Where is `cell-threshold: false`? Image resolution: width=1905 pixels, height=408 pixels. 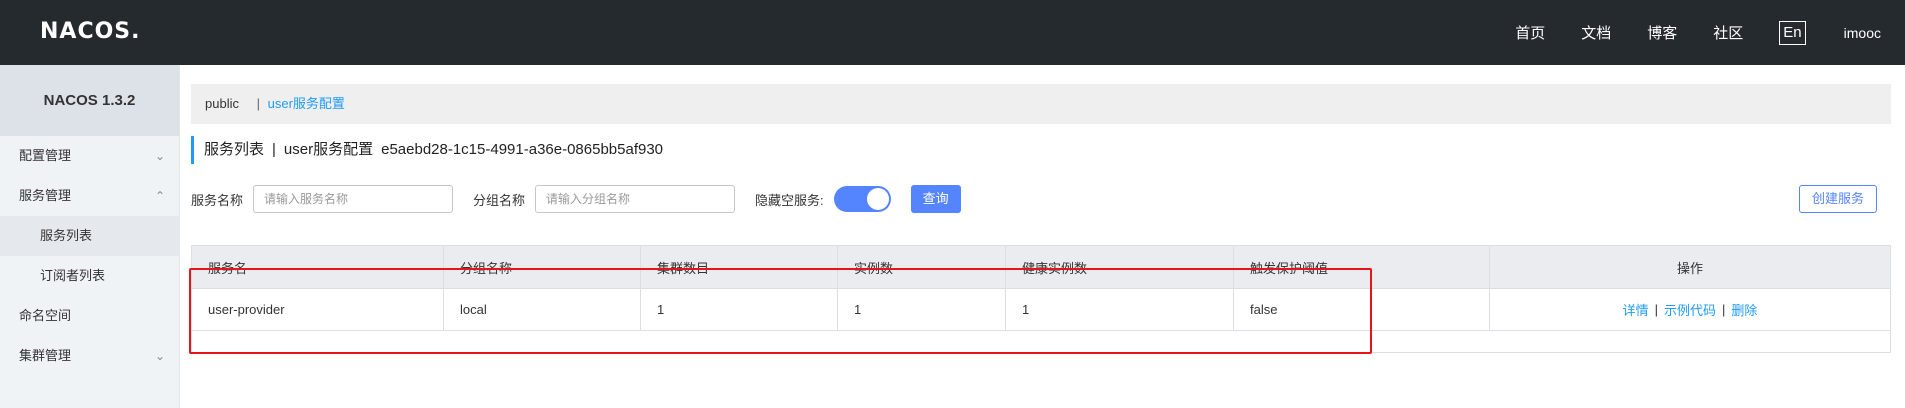 cell-threshold: false is located at coordinates (1362, 309).